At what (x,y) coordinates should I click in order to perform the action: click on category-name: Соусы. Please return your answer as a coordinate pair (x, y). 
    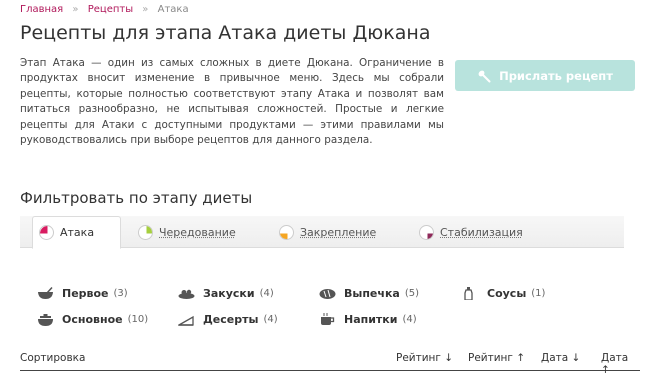
    Looking at the image, I should click on (507, 293).